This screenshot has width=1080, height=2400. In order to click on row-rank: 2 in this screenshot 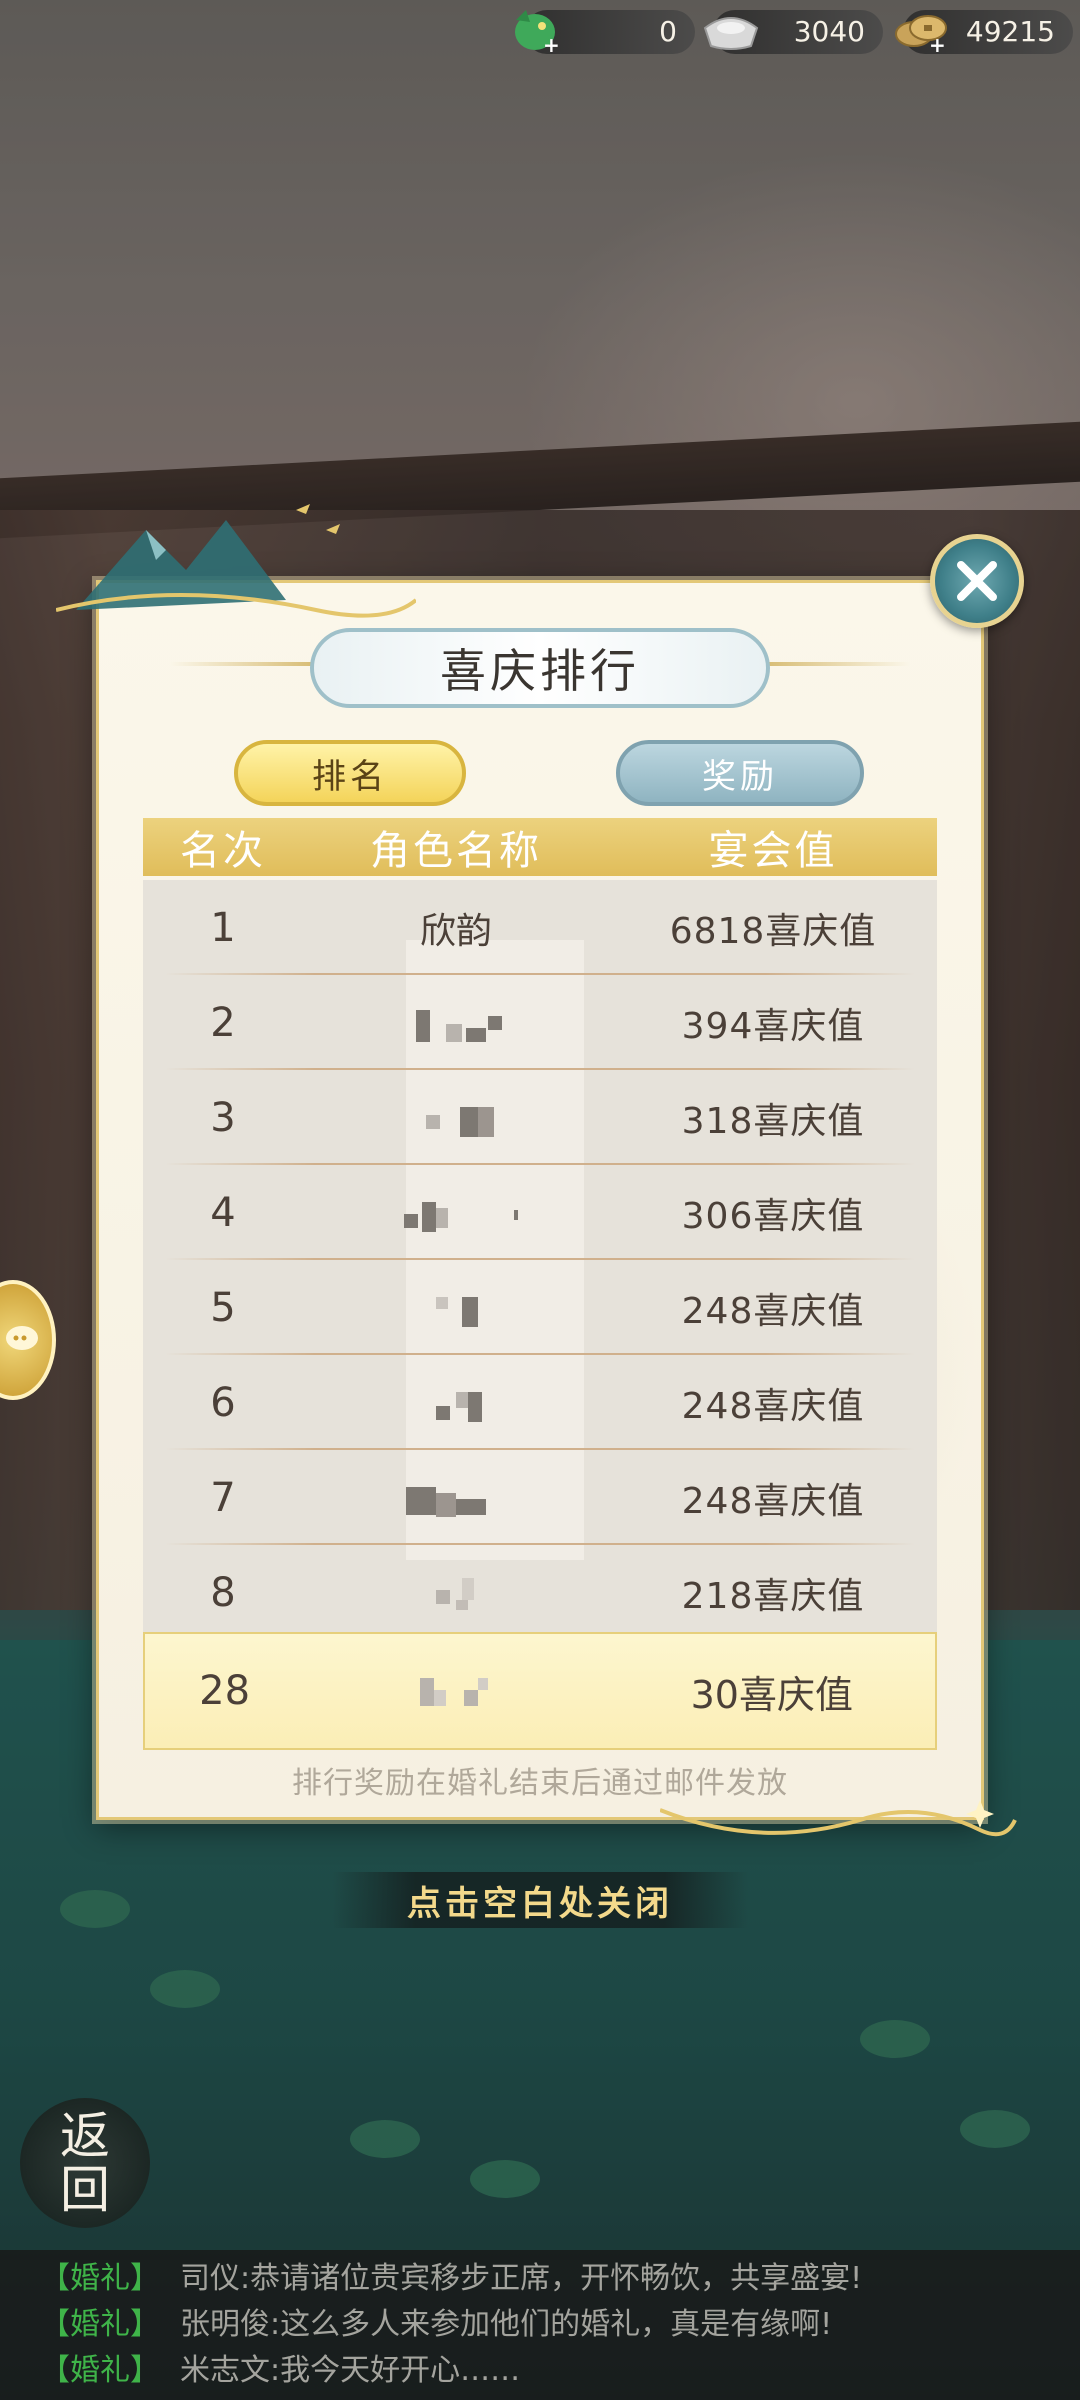, I will do `click(223, 1022)`.